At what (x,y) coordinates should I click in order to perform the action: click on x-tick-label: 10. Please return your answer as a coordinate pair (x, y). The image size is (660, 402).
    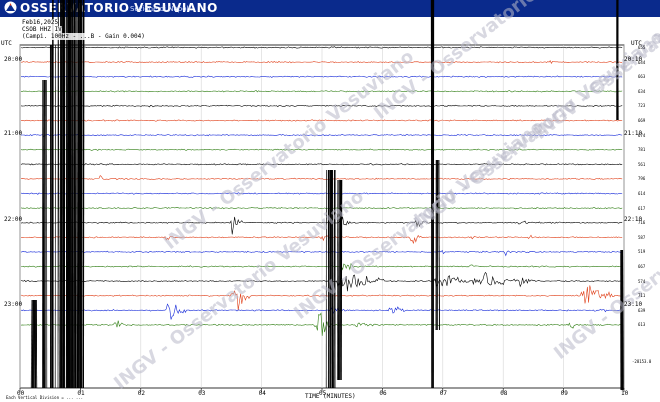
    Looking at the image, I should click on (625, 393).